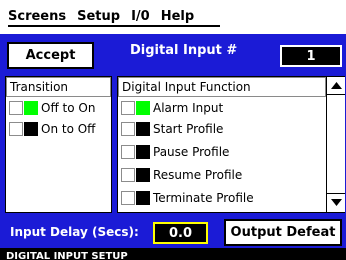 The width and height of the screenshot is (346, 260). I want to click on vertical-scrollbar, so click(335, 144).